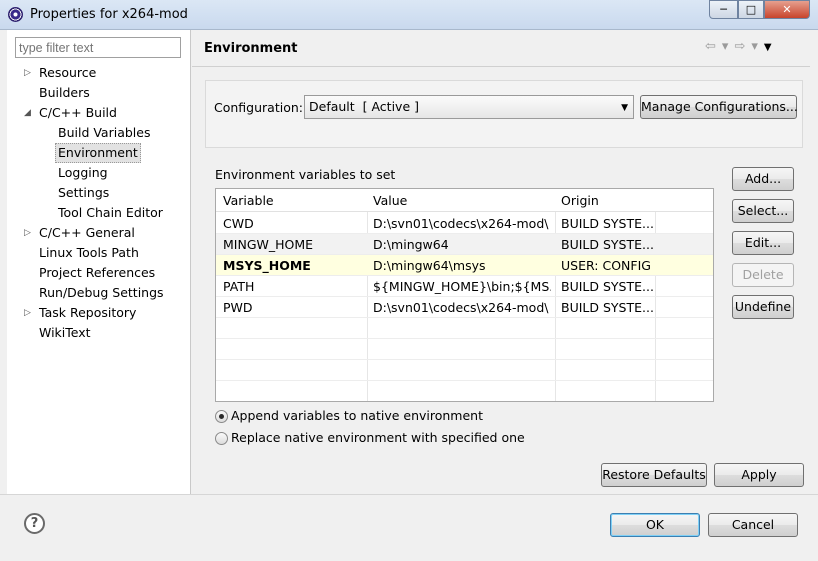  What do you see at coordinates (221, 416) in the screenshot?
I see `append-radio` at bounding box center [221, 416].